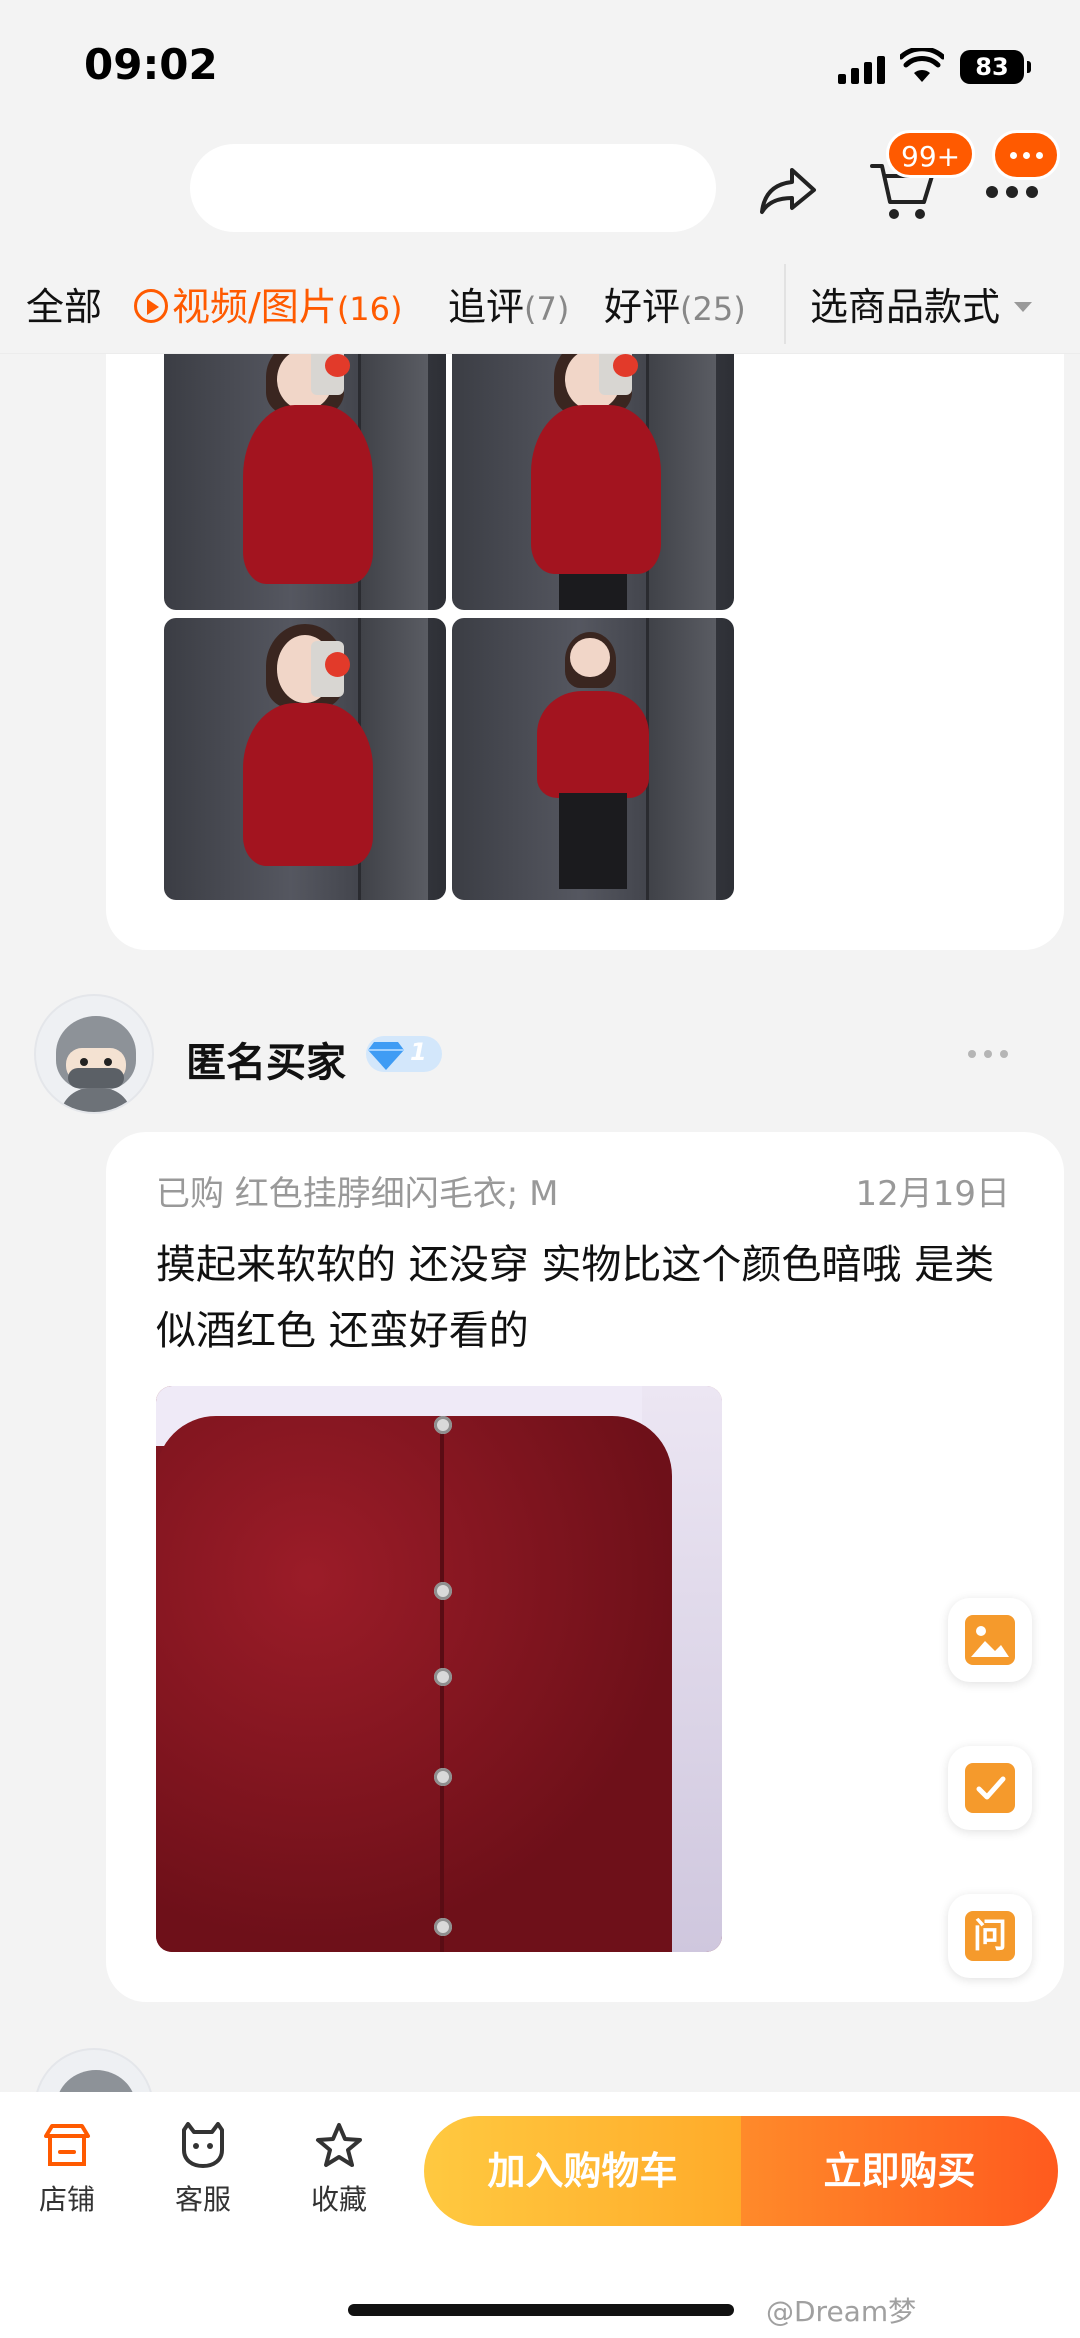 The width and height of the screenshot is (1080, 2338). I want to click on tab-all: 全部, so click(64, 303).